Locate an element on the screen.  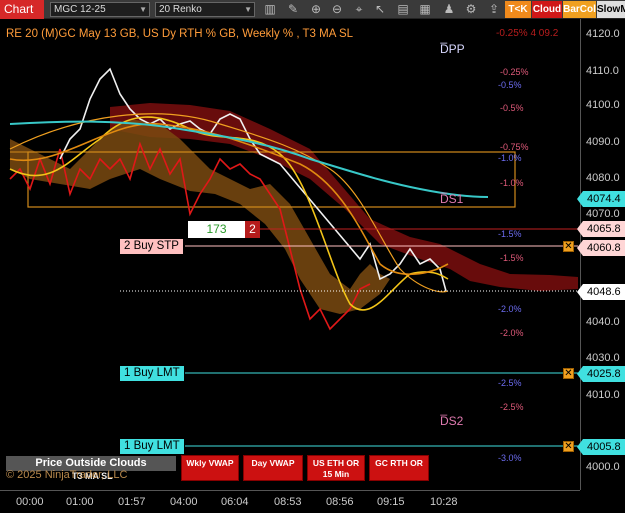
day-vwap-button: Day VWAP is located at coordinates (273, 468).